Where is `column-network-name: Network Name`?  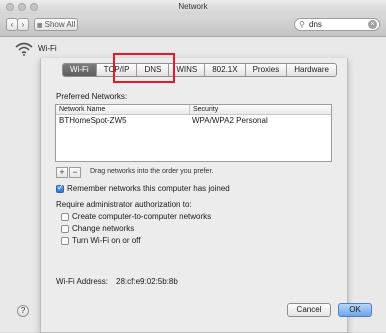
column-network-name: Network Name is located at coordinates (82, 109).